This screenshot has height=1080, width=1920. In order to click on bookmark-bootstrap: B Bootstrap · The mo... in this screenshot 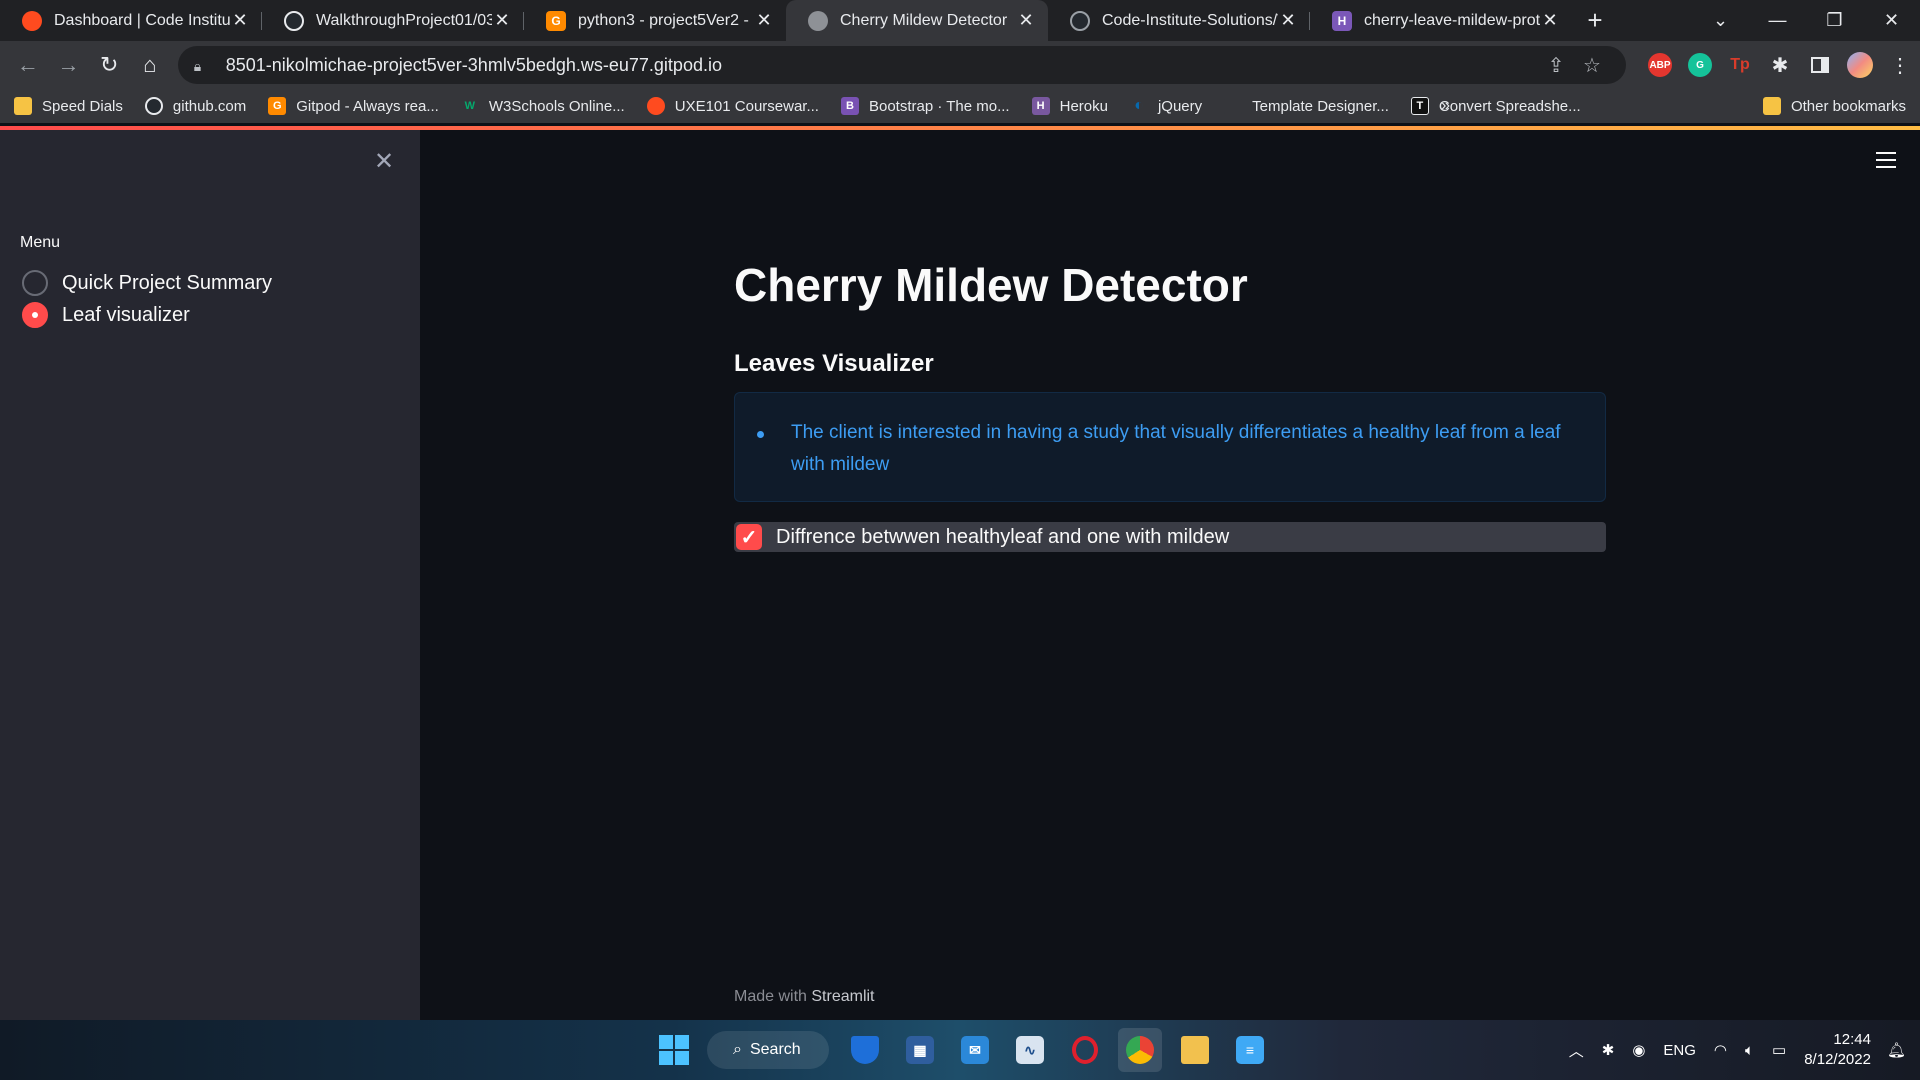, I will do `click(925, 106)`.